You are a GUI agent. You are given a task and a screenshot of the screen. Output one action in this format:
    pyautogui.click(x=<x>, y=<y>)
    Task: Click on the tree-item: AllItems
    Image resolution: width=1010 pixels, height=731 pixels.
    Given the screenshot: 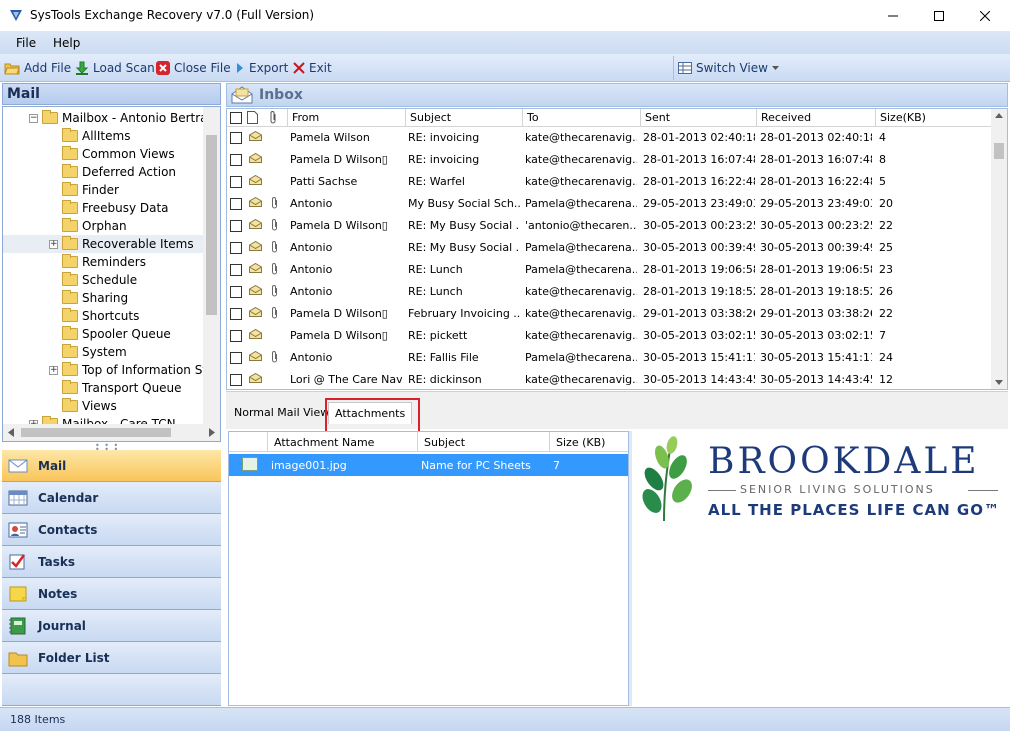 What is the action you would take?
    pyautogui.click(x=89, y=136)
    